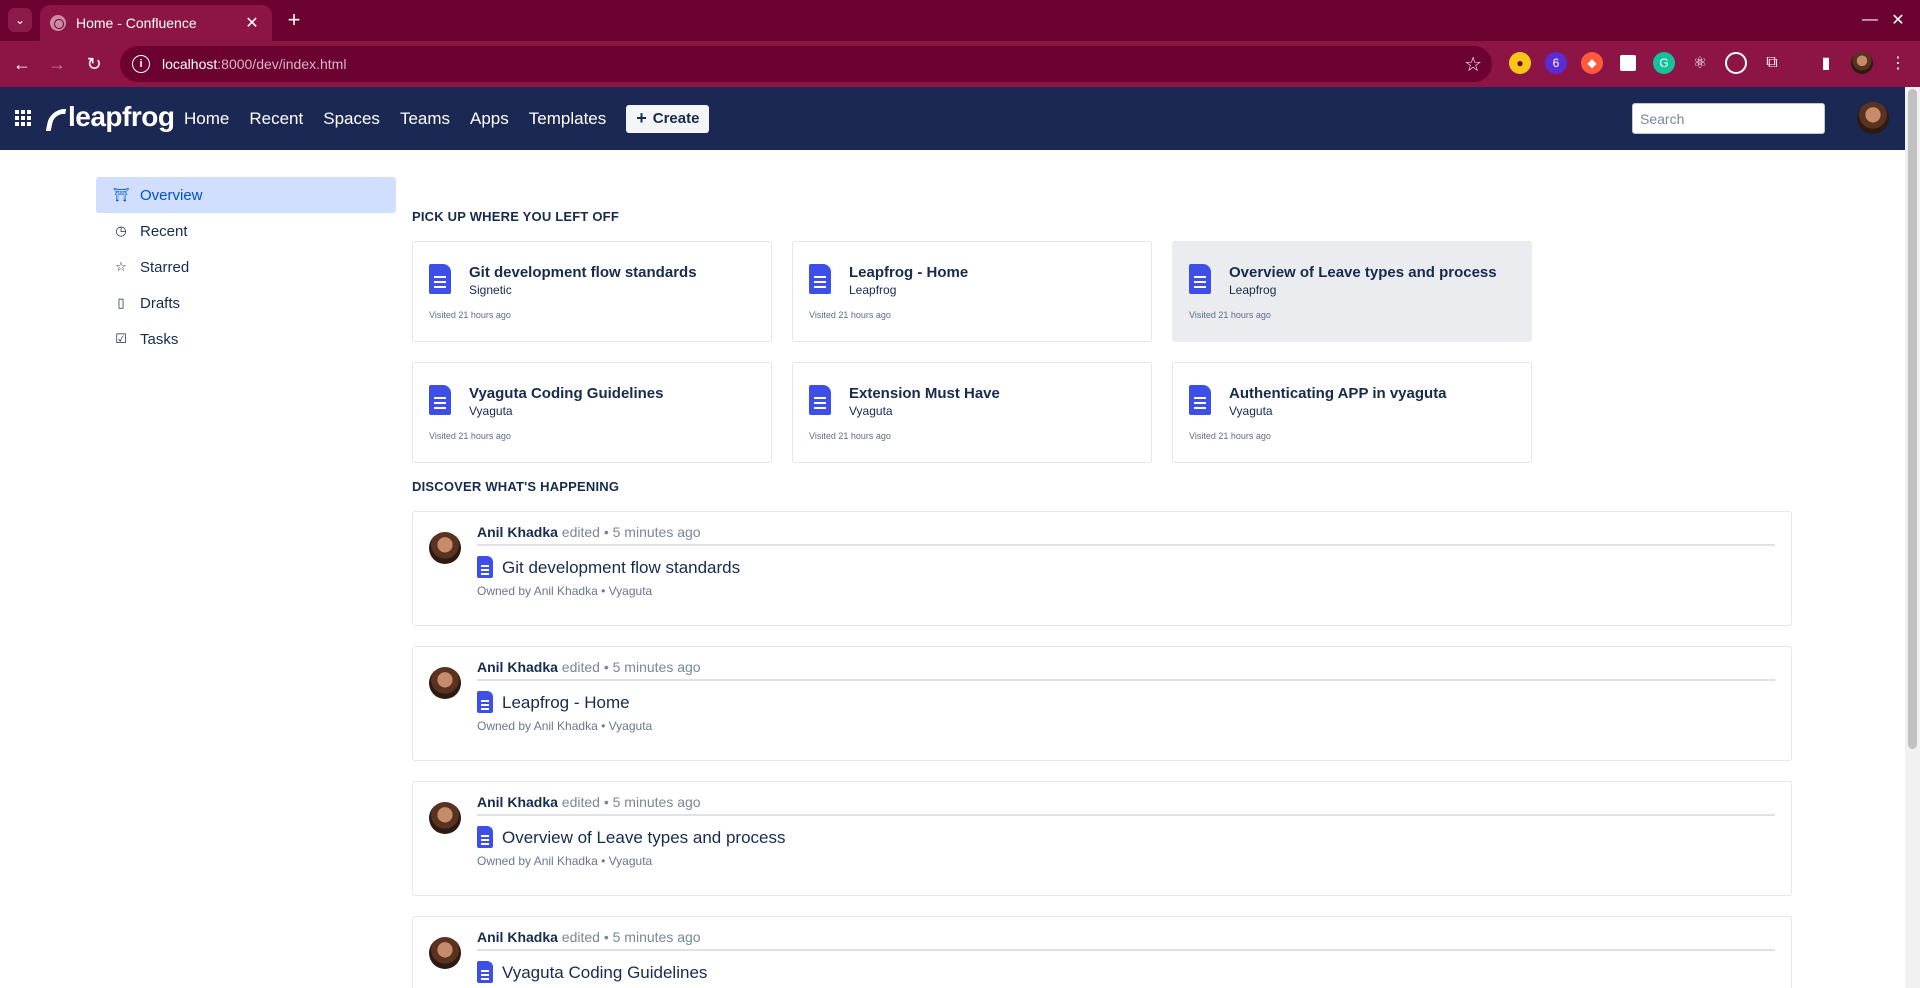  Describe the element at coordinates (246, 195) in the screenshot. I see `sidebar-item-overview: ⛩ Overview` at that location.